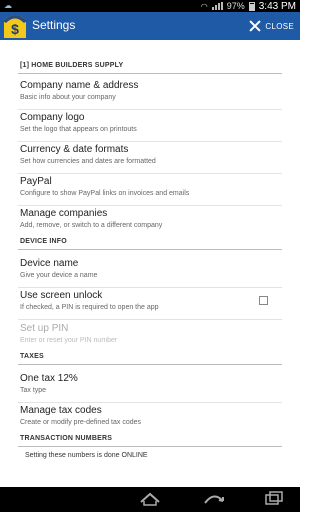  Describe the element at coordinates (235, 6) in the screenshot. I see `battery-percent: 97%` at that location.